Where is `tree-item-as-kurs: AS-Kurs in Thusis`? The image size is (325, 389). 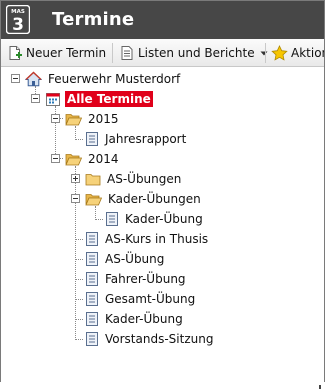 tree-item-as-kurs: AS-Kurs in Thusis is located at coordinates (147, 239).